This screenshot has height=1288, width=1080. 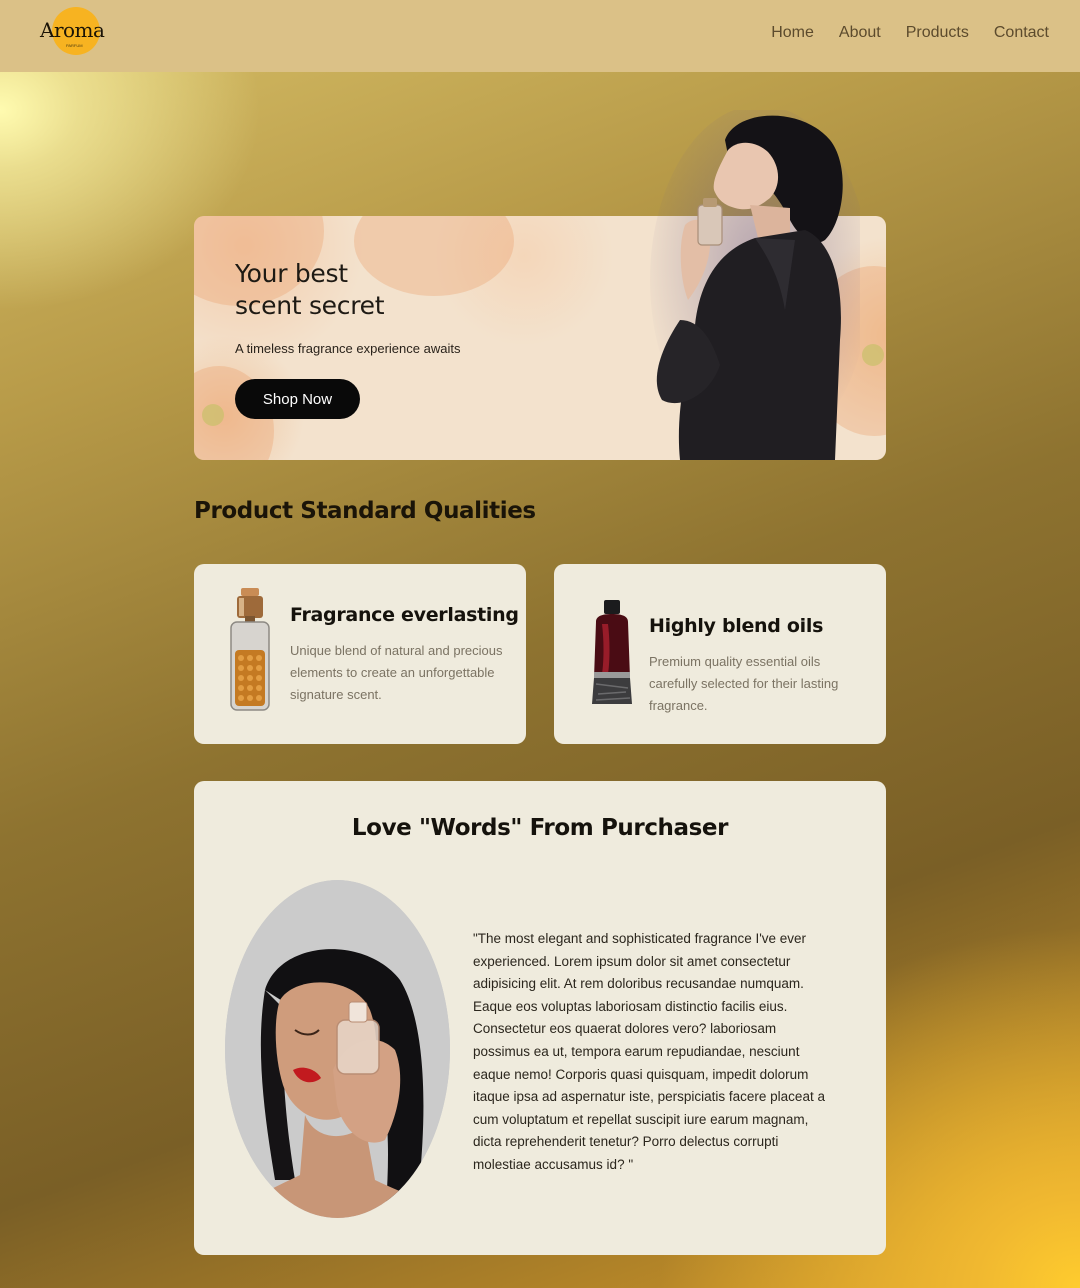 What do you see at coordinates (250, 649) in the screenshot?
I see `amber-perfume-bottle-icon` at bounding box center [250, 649].